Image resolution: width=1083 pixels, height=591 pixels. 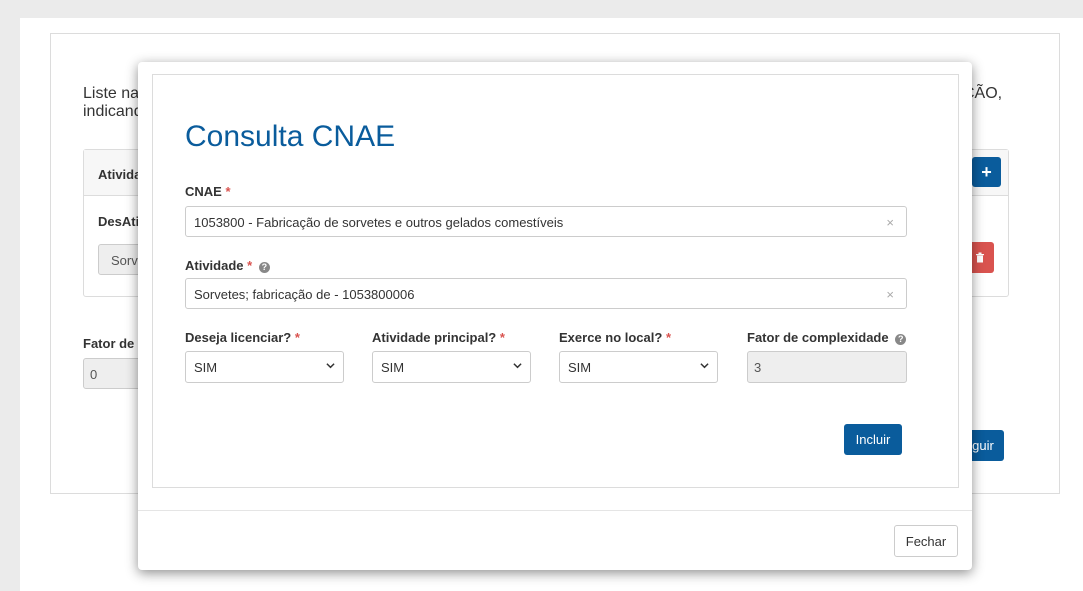 I want to click on exerce-local-select: SIM, so click(x=638, y=367).